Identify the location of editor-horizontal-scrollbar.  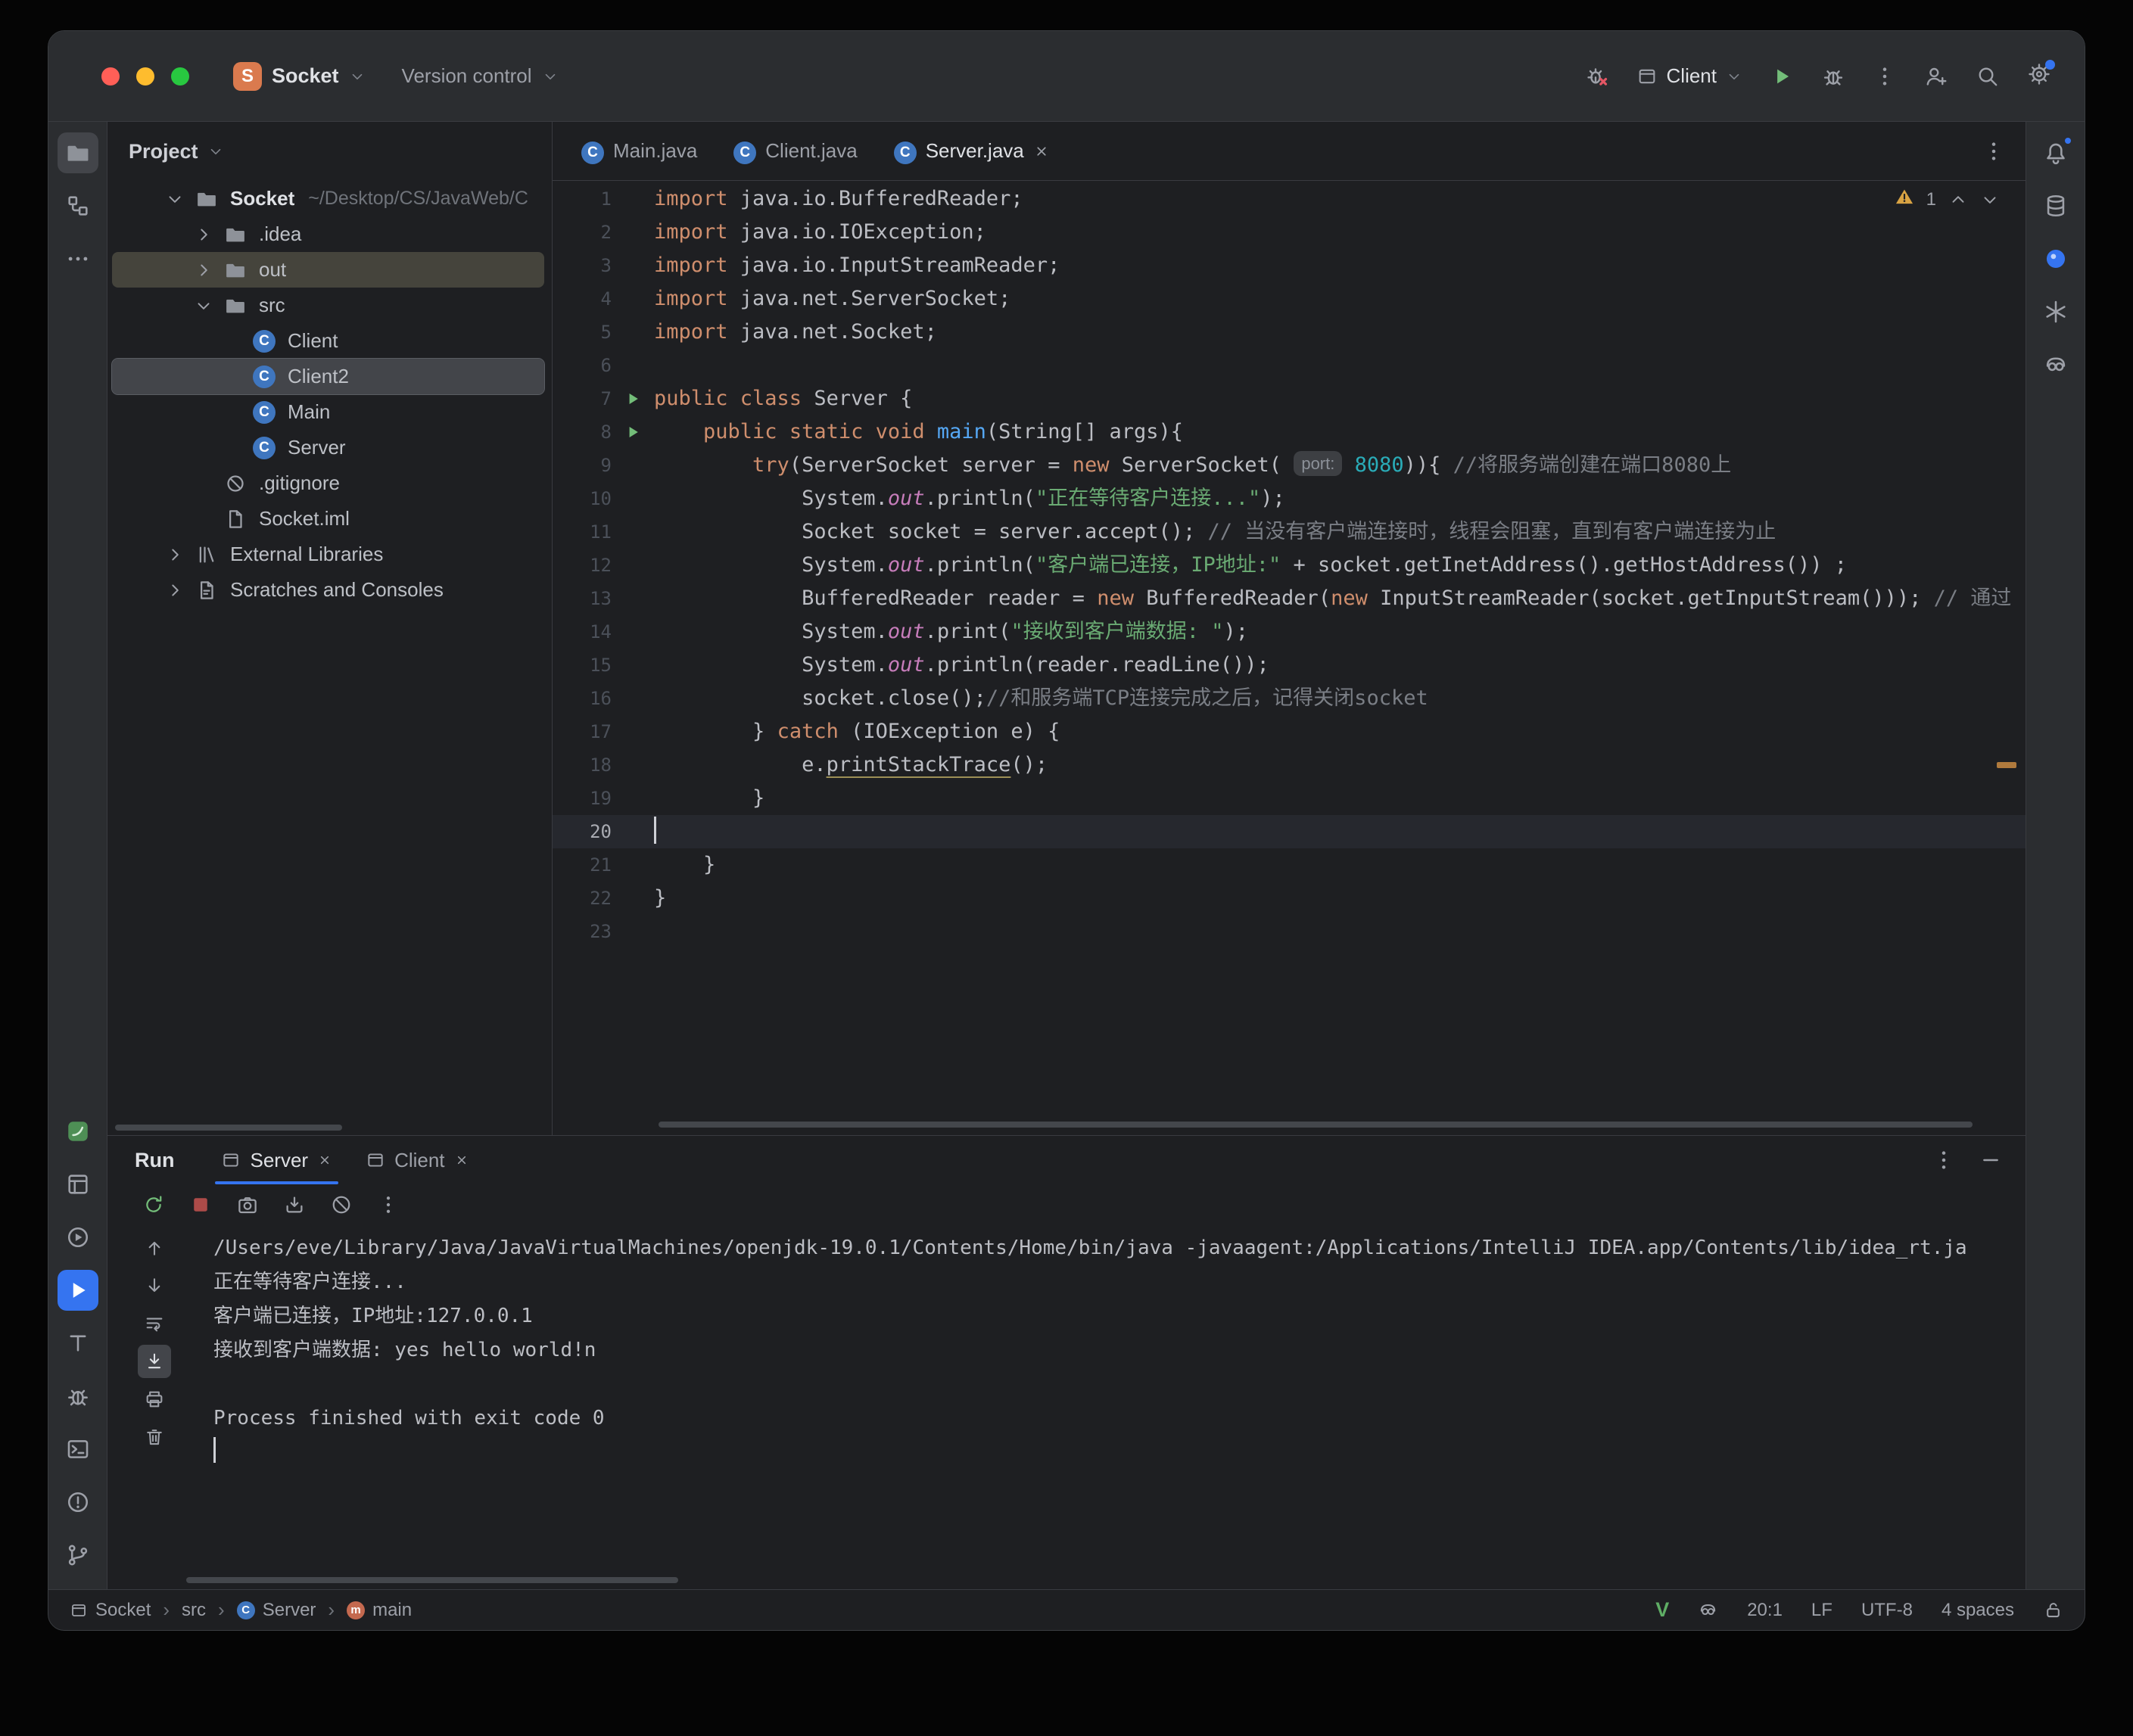
(1316, 1125).